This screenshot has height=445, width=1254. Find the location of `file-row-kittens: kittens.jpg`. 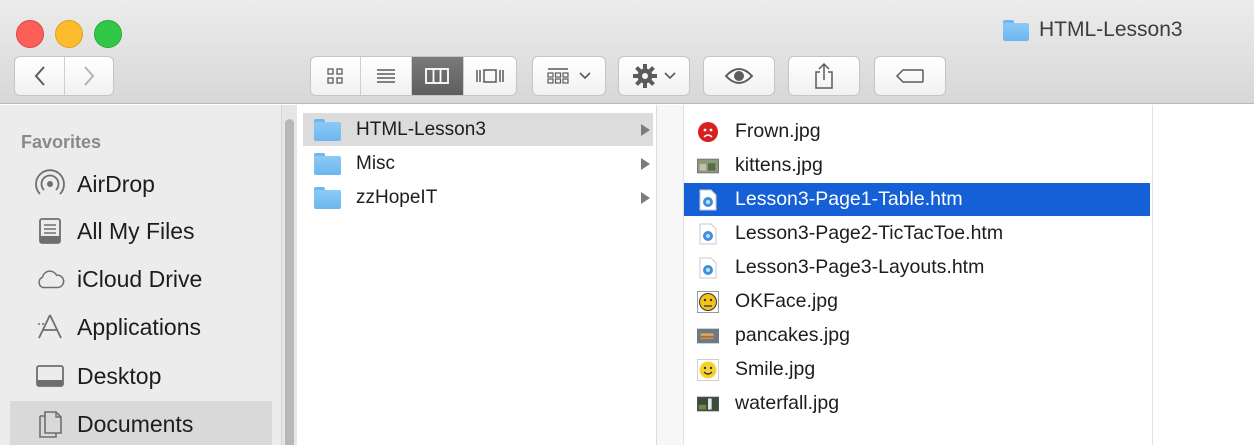

file-row-kittens: kittens.jpg is located at coordinates (917, 165).